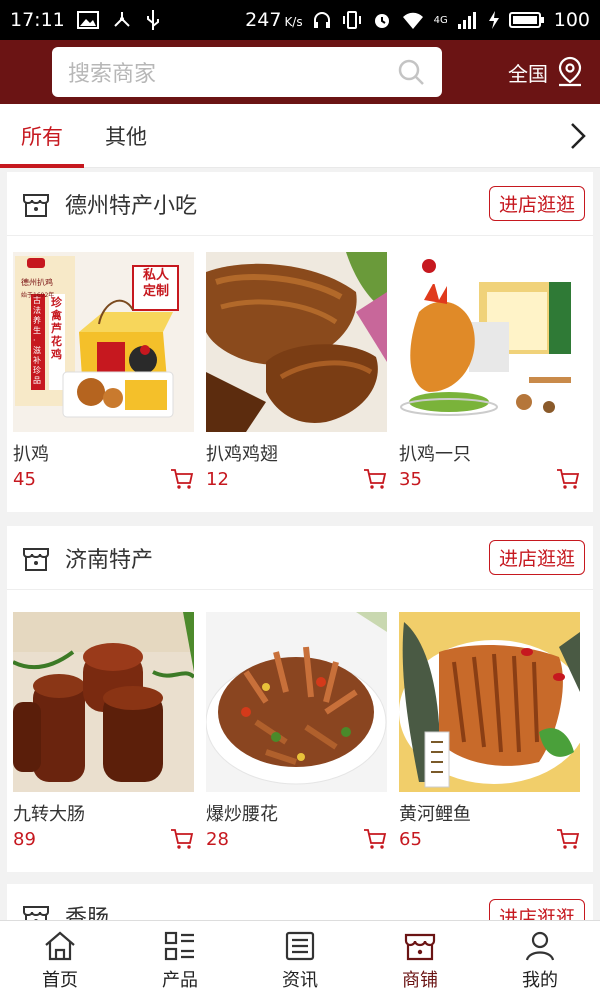 The width and height of the screenshot is (600, 1000). I want to click on nav-products: 产品, so click(180, 960).